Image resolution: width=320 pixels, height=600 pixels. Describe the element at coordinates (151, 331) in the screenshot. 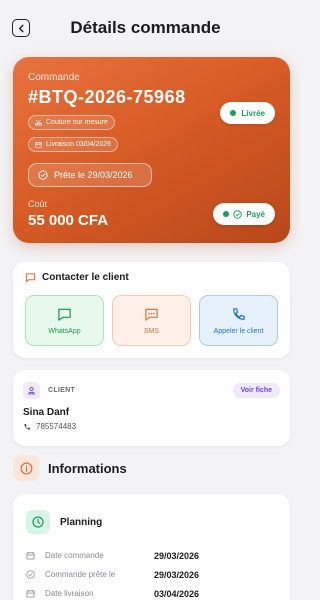

I see `sms-label: SMS` at that location.